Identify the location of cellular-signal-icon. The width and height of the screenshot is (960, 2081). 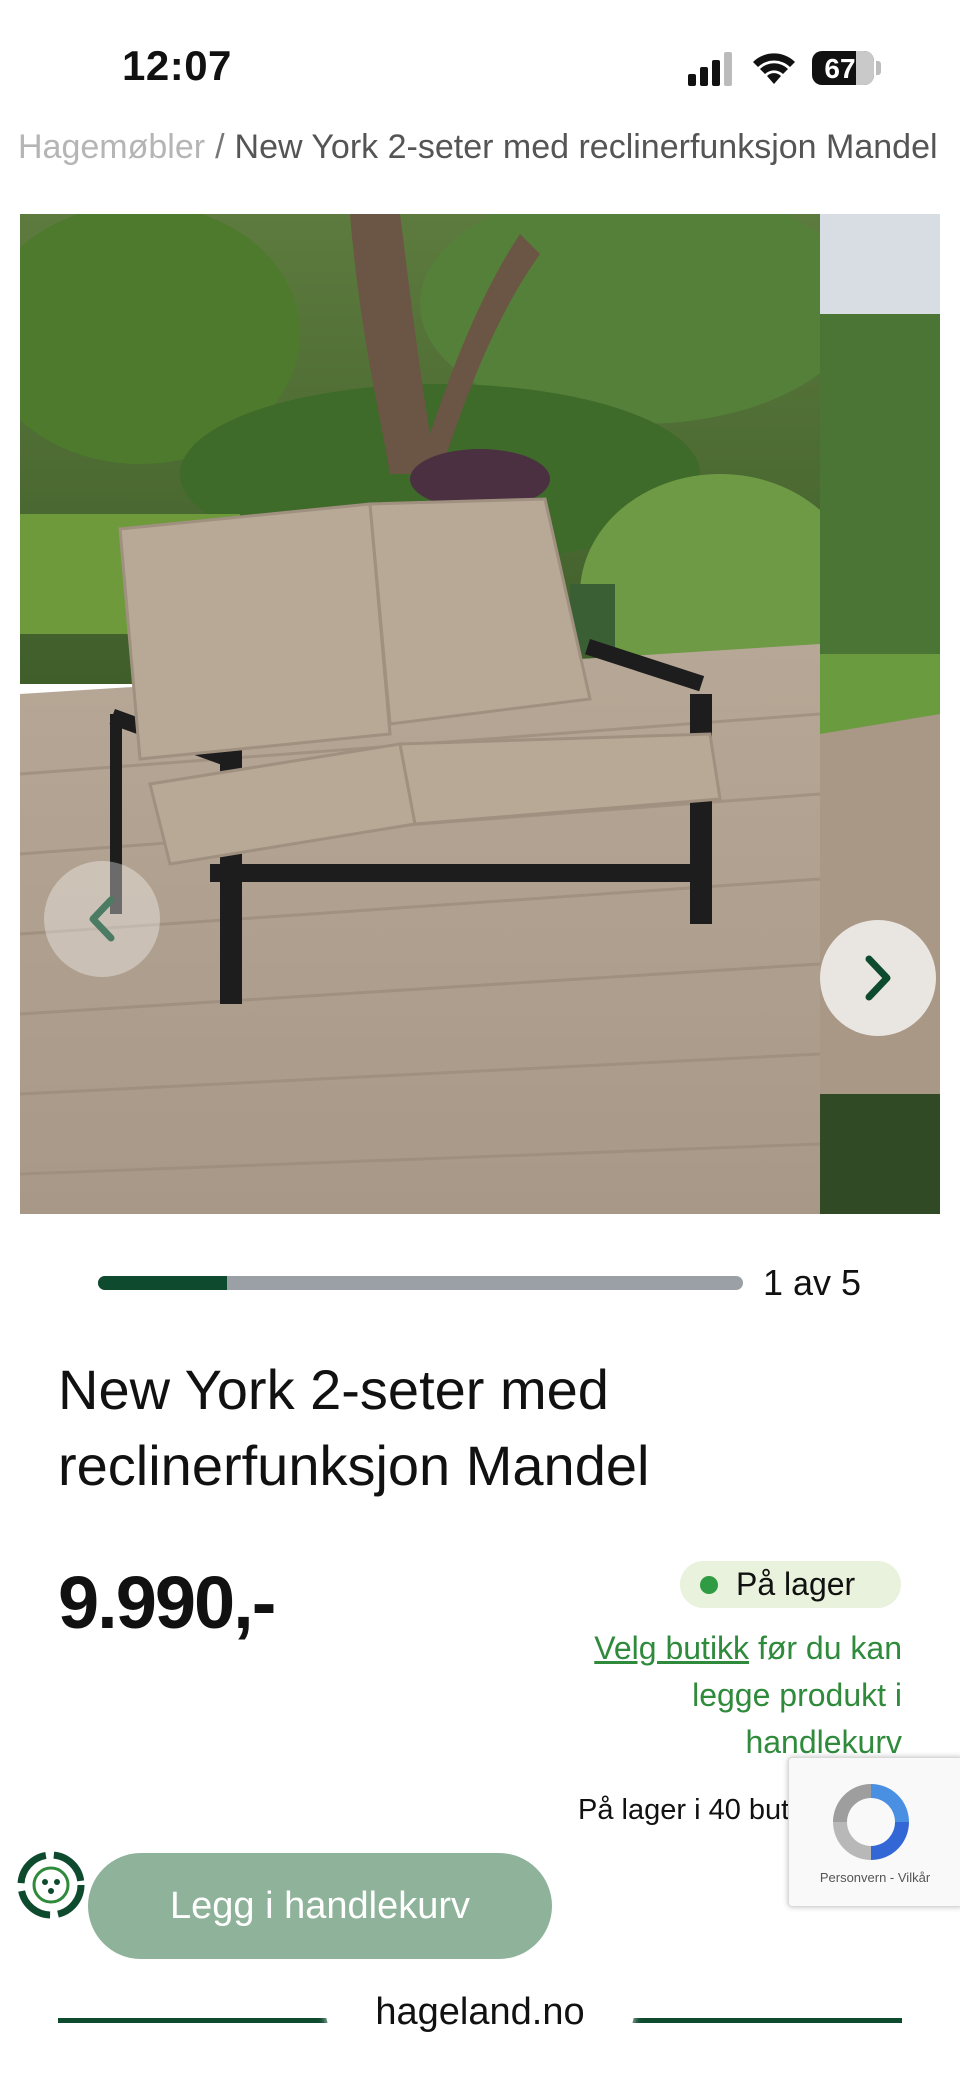
(710, 69).